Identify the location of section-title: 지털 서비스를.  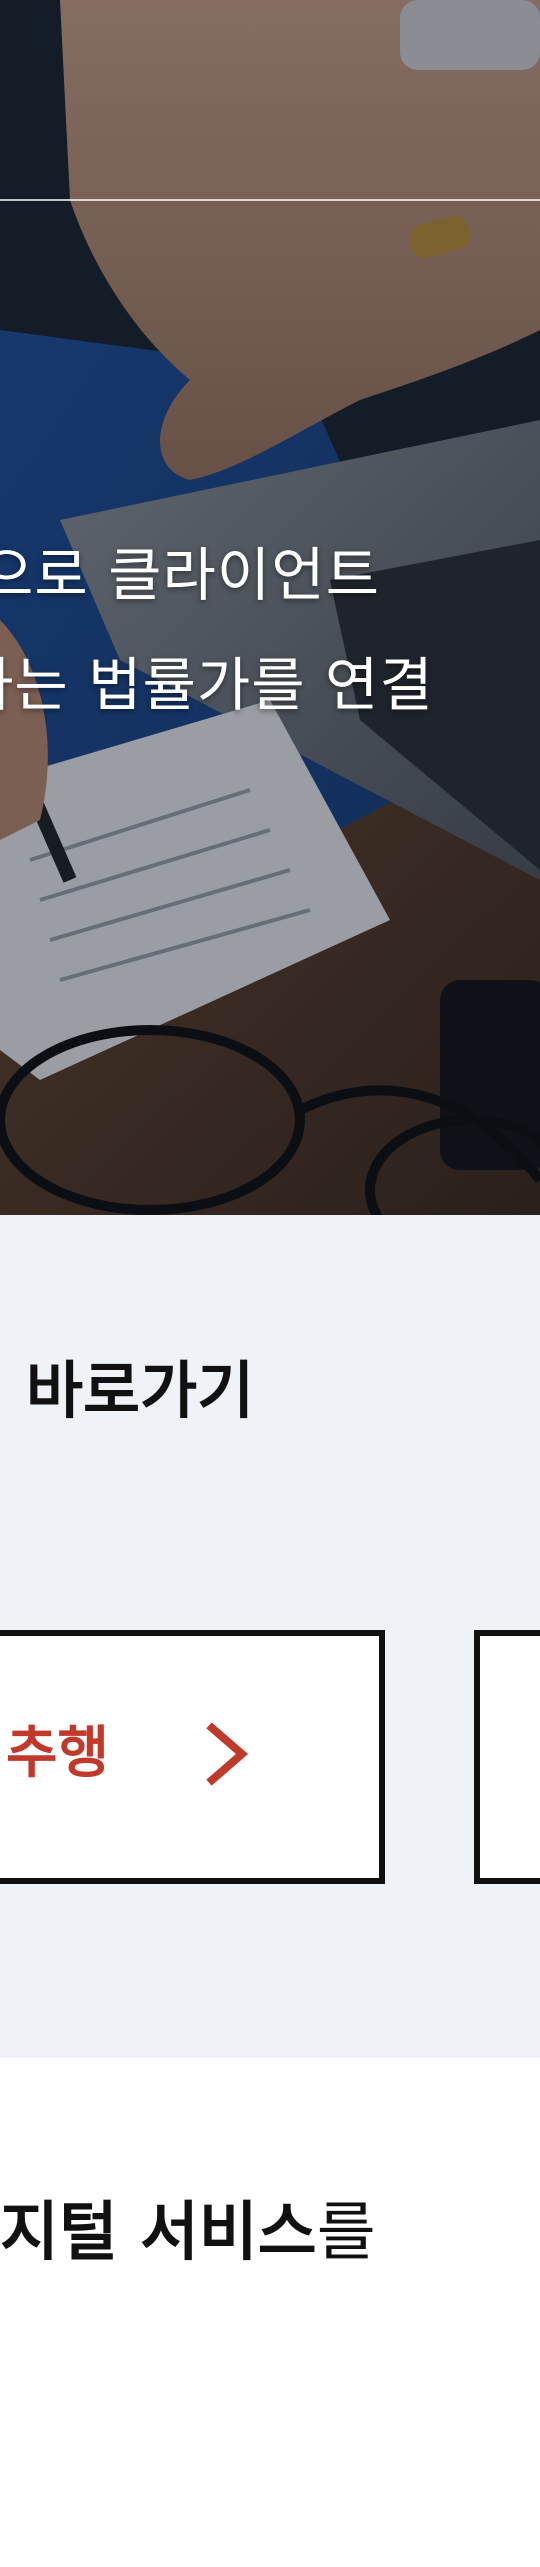
(188, 2233).